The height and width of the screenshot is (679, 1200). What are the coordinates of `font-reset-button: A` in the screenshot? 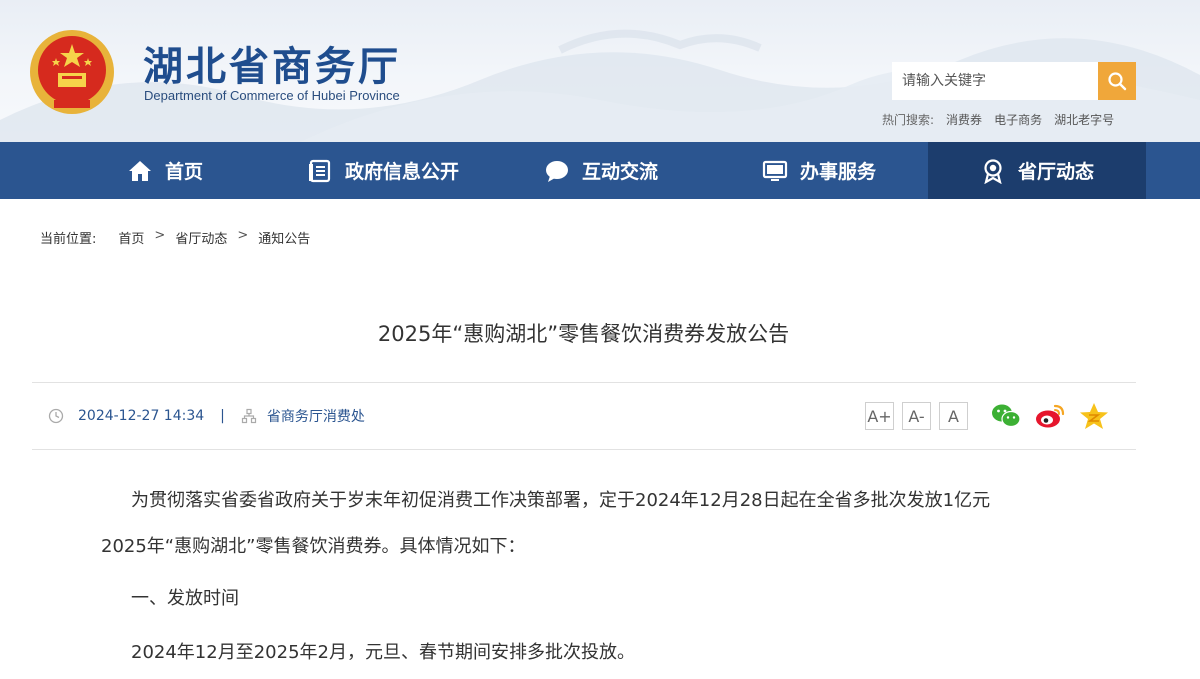 It's located at (953, 416).